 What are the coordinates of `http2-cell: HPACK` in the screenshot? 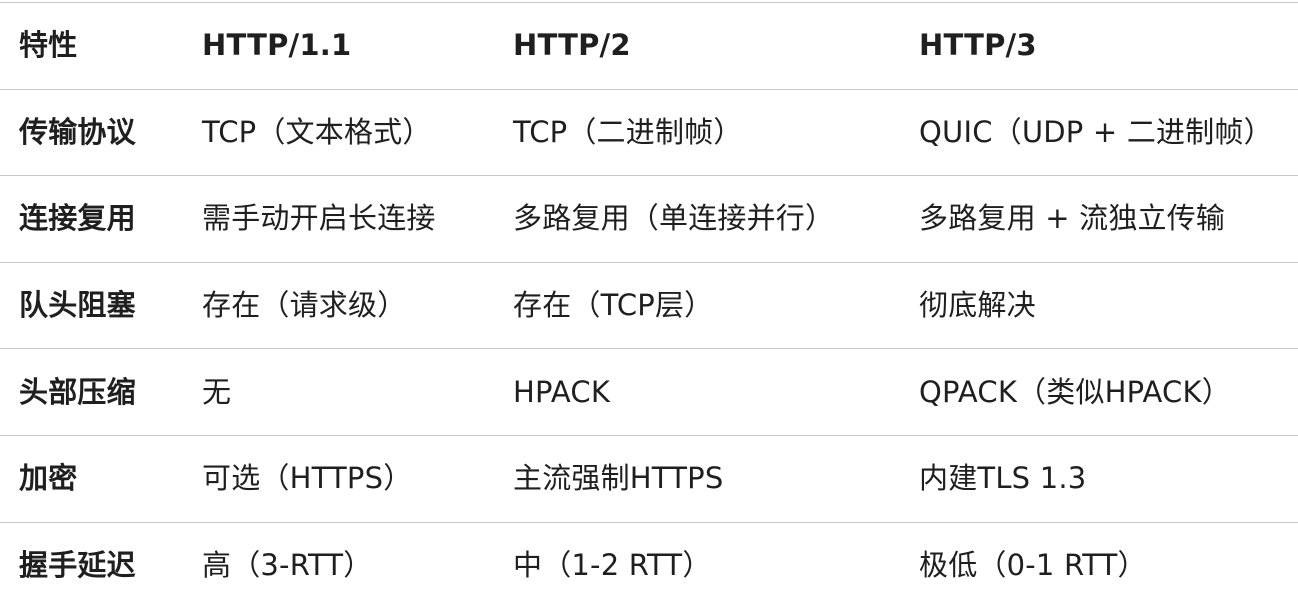 It's located at (716, 392).